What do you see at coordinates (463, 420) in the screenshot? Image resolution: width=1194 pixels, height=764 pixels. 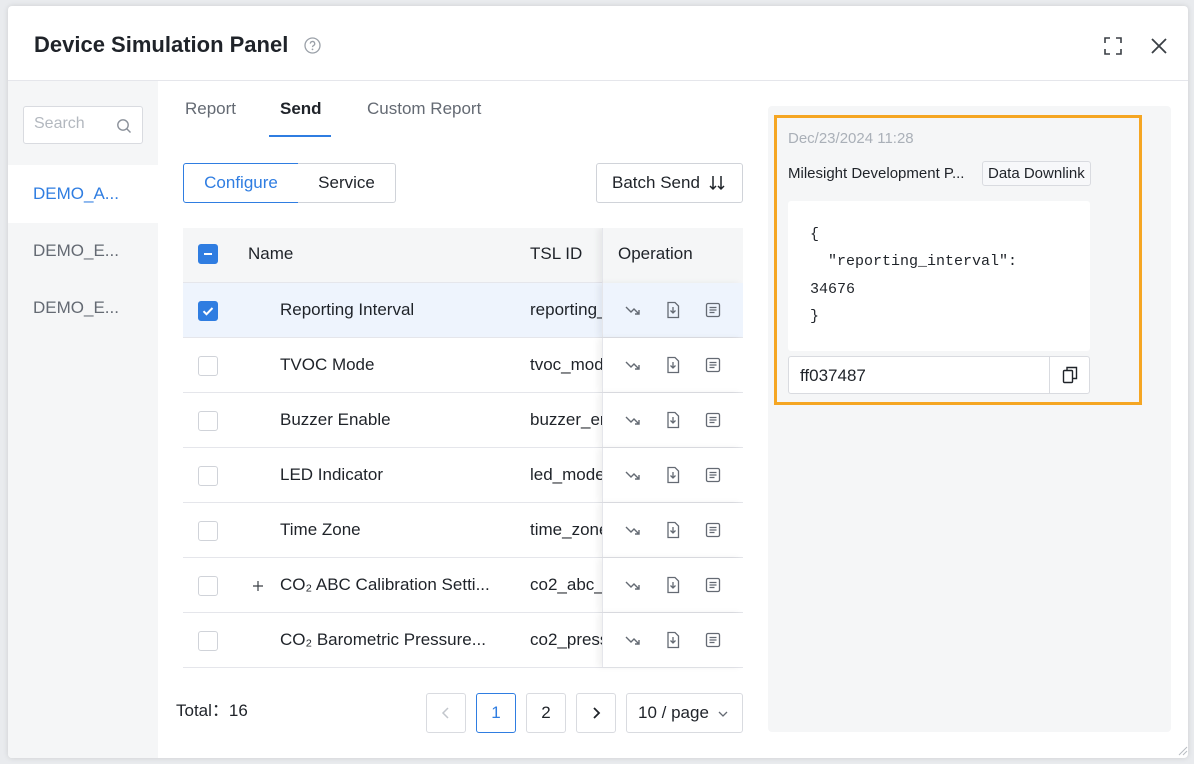 I see `table-row: Buzzer Enable buzzer_er` at bounding box center [463, 420].